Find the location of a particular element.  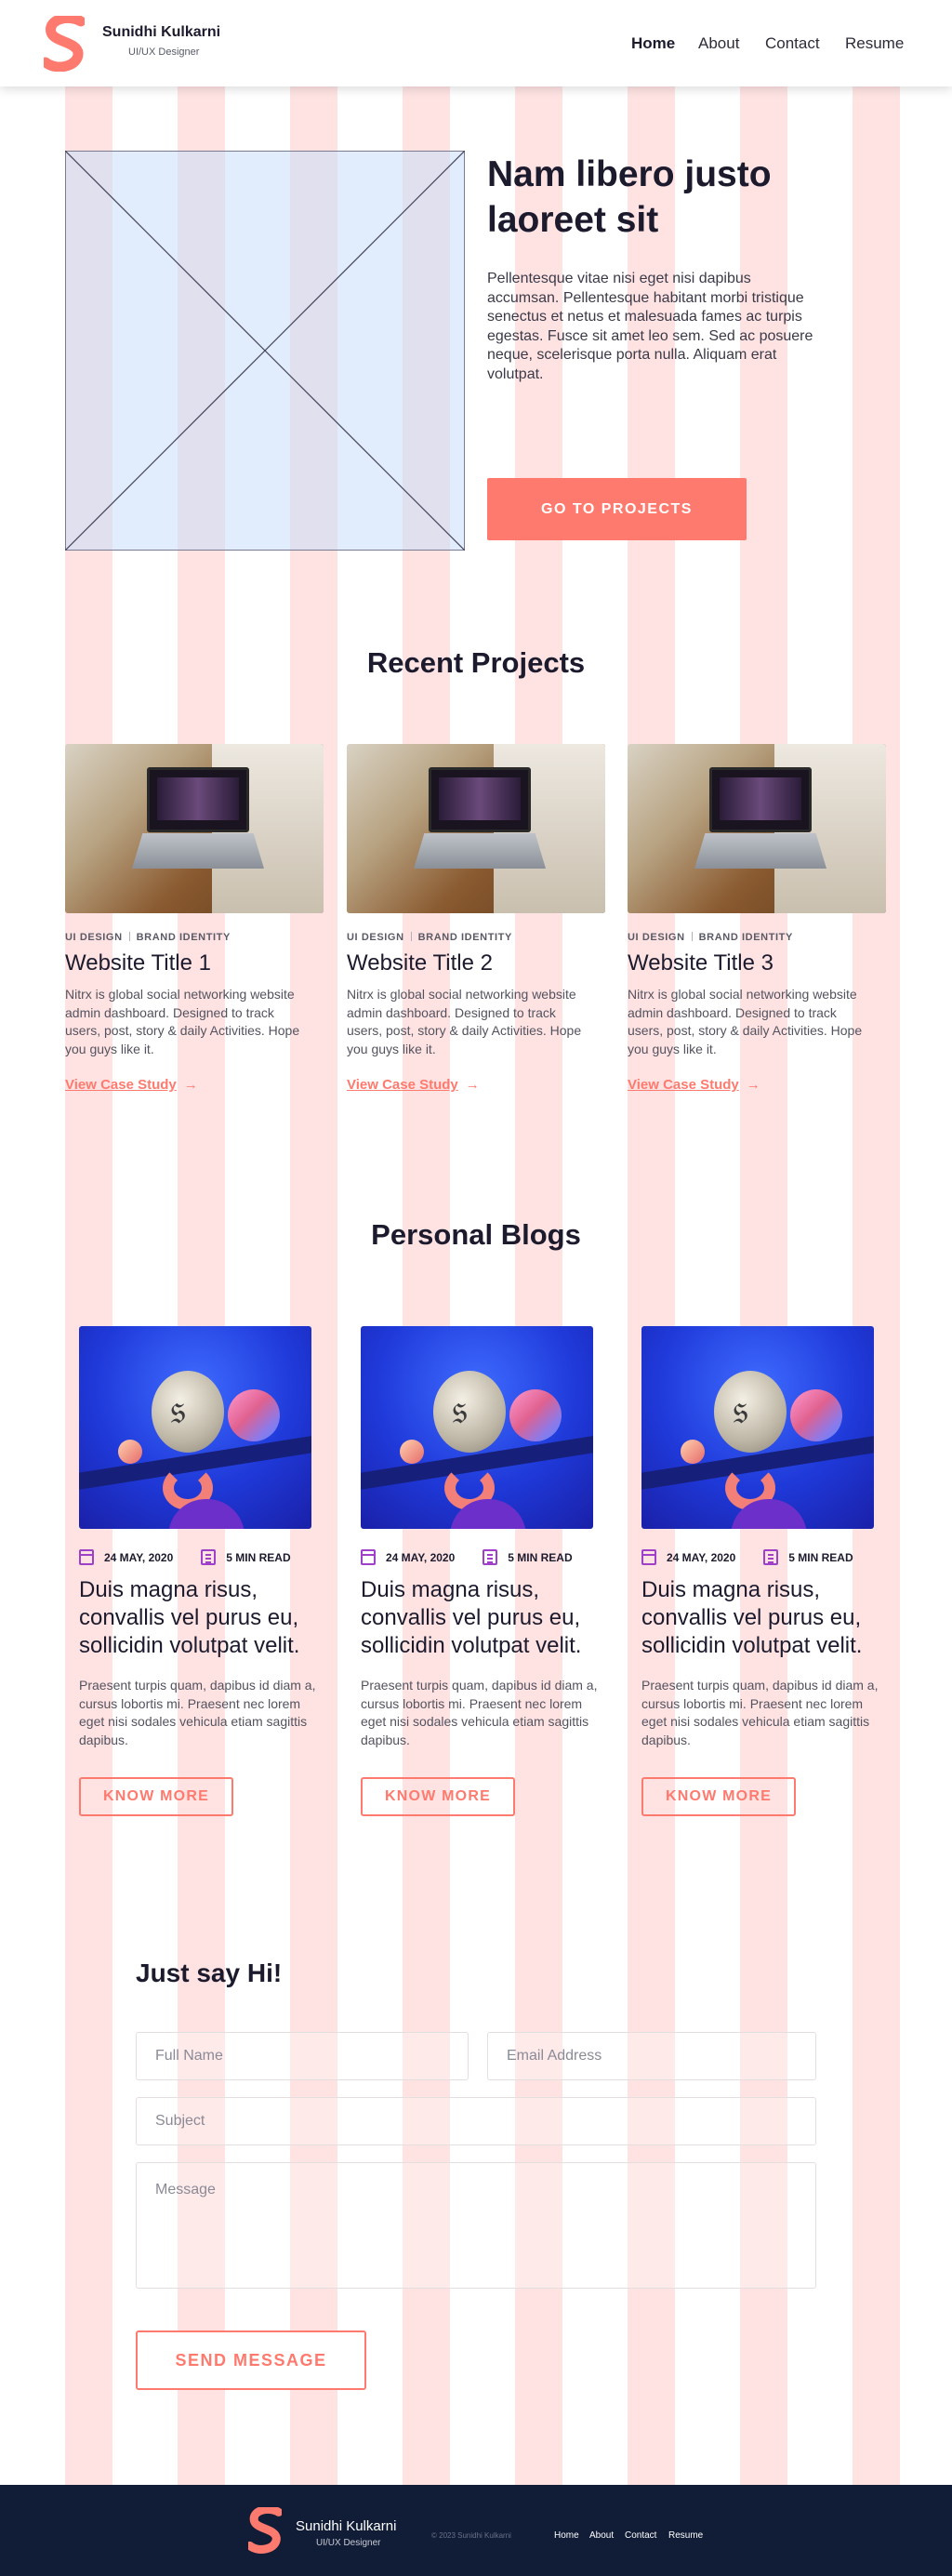

footer-nav-contact: Contact is located at coordinates (640, 2535).